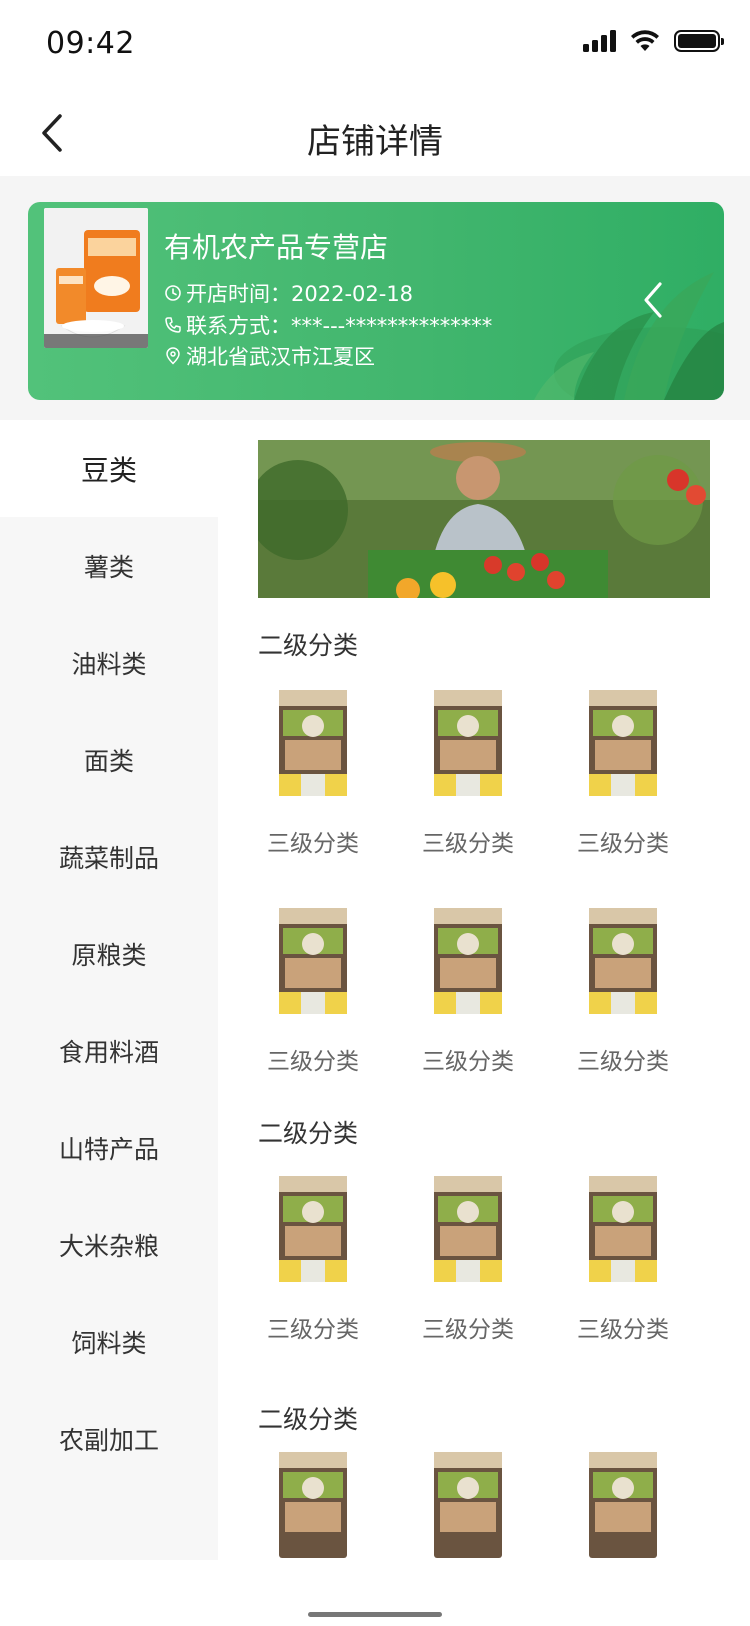 The width and height of the screenshot is (750, 1626). What do you see at coordinates (300, 294) in the screenshot?
I see `open-time-text: 开店时间：2022-02-18` at bounding box center [300, 294].